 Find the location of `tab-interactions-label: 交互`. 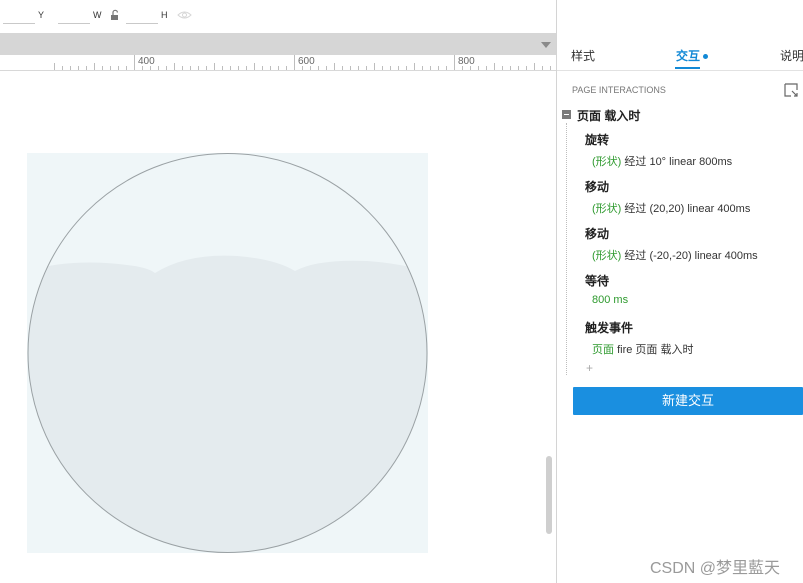

tab-interactions-label: 交互 is located at coordinates (688, 56).